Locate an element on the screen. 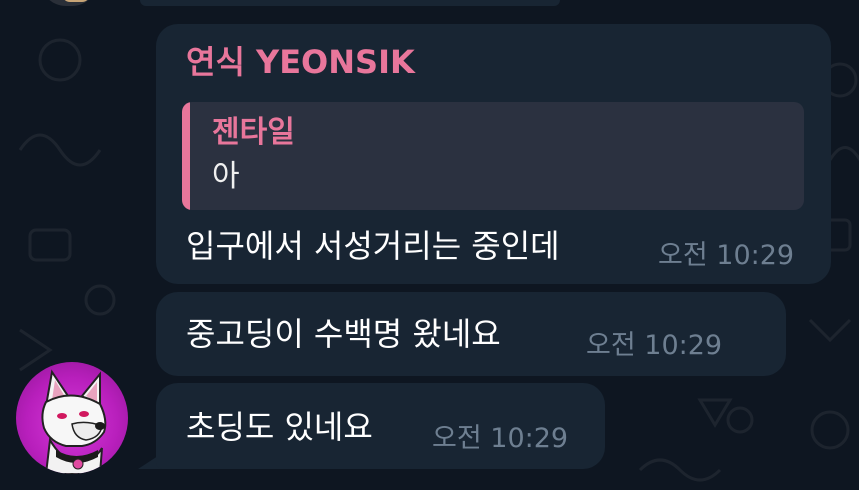 The width and height of the screenshot is (859, 490). sender-avatar is located at coordinates (72, 418).